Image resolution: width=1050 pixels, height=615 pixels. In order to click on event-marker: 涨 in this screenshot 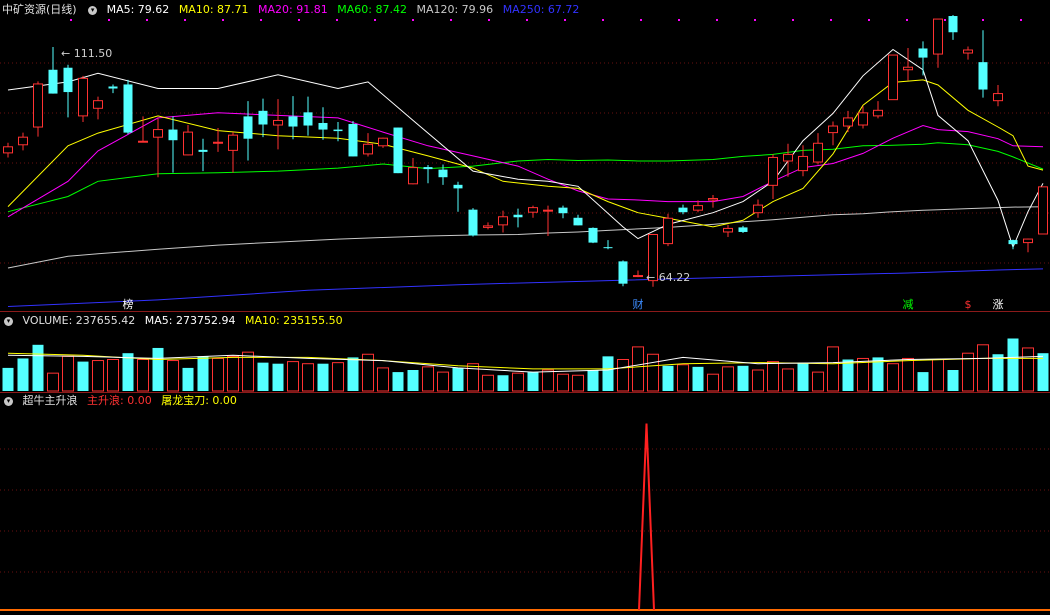, I will do `click(998, 304)`.